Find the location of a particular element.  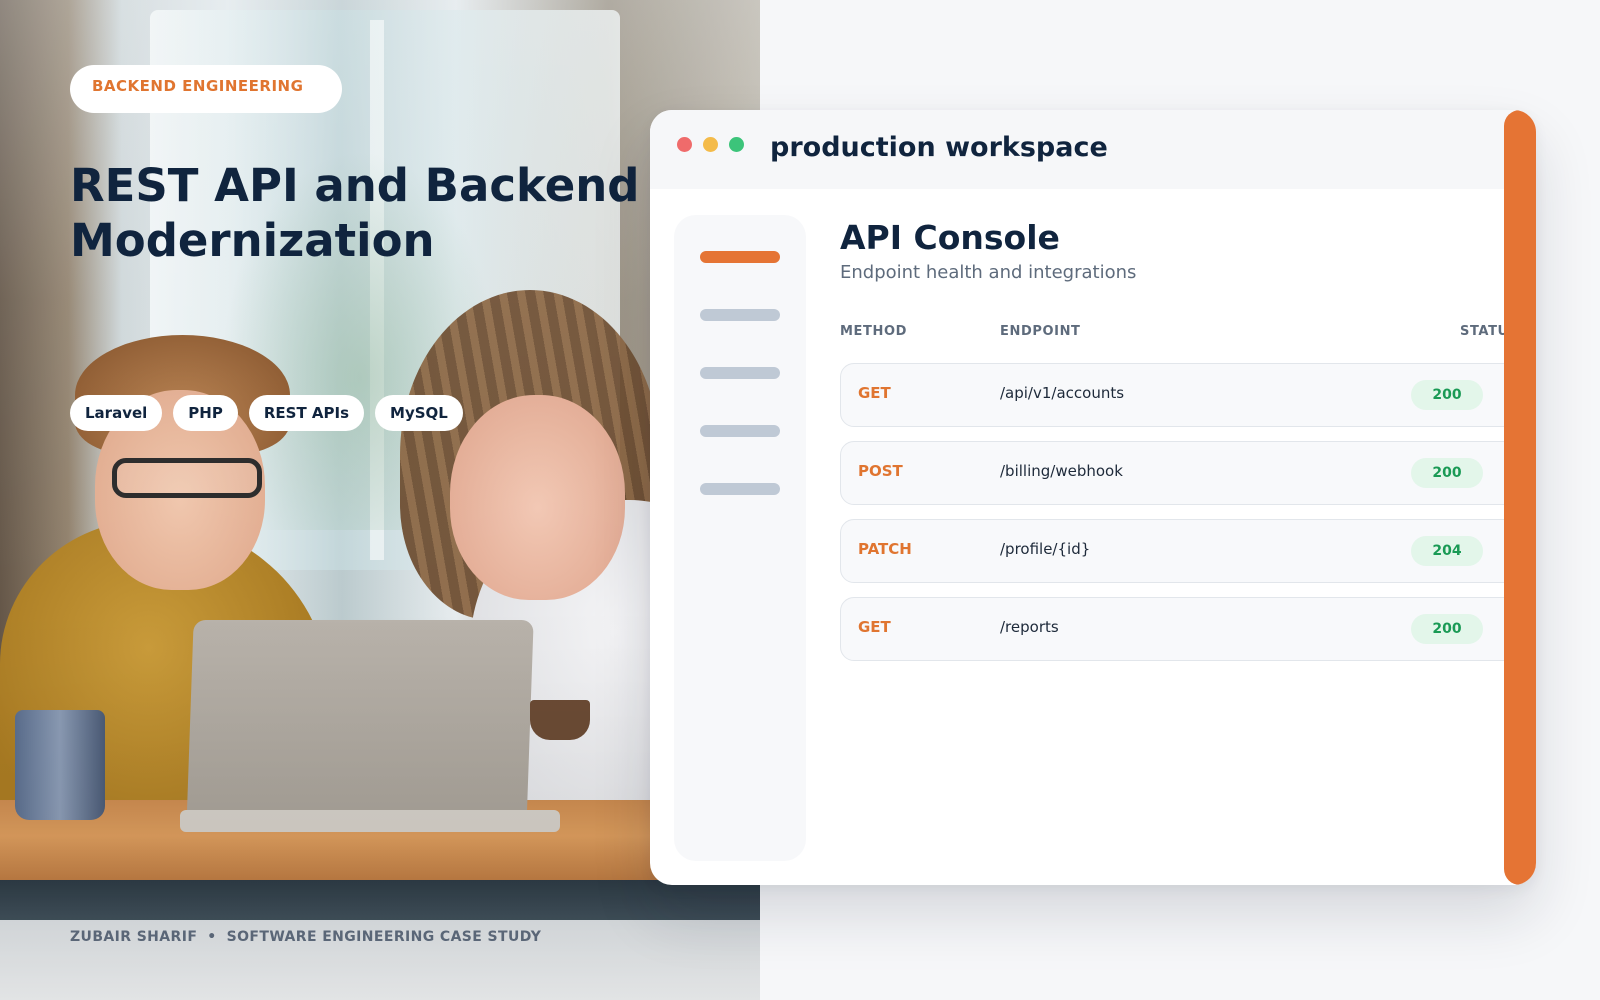

page-title-line-2: Modernization is located at coordinates (252, 240).